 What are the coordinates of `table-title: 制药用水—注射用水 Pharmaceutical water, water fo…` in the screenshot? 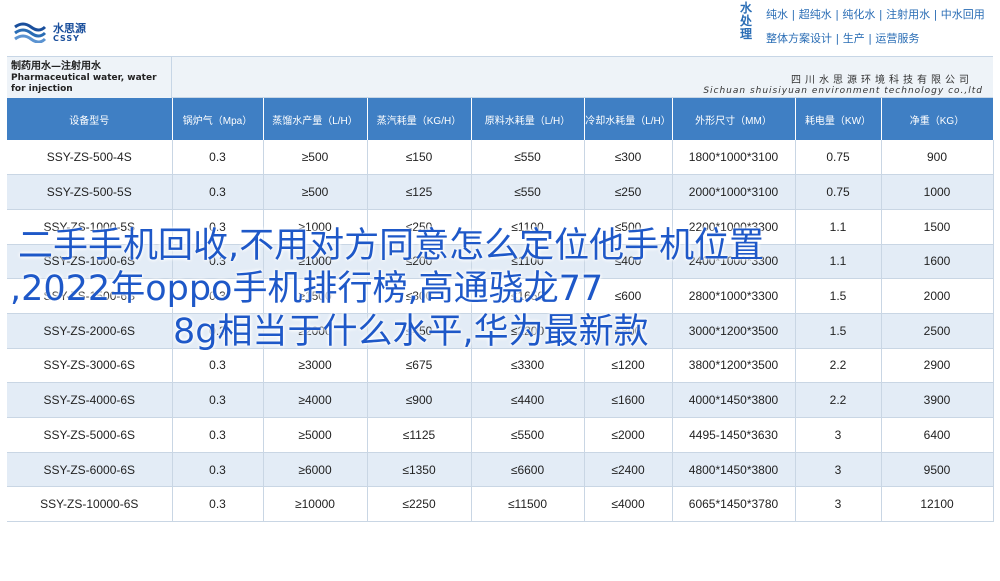 It's located at (89, 78).